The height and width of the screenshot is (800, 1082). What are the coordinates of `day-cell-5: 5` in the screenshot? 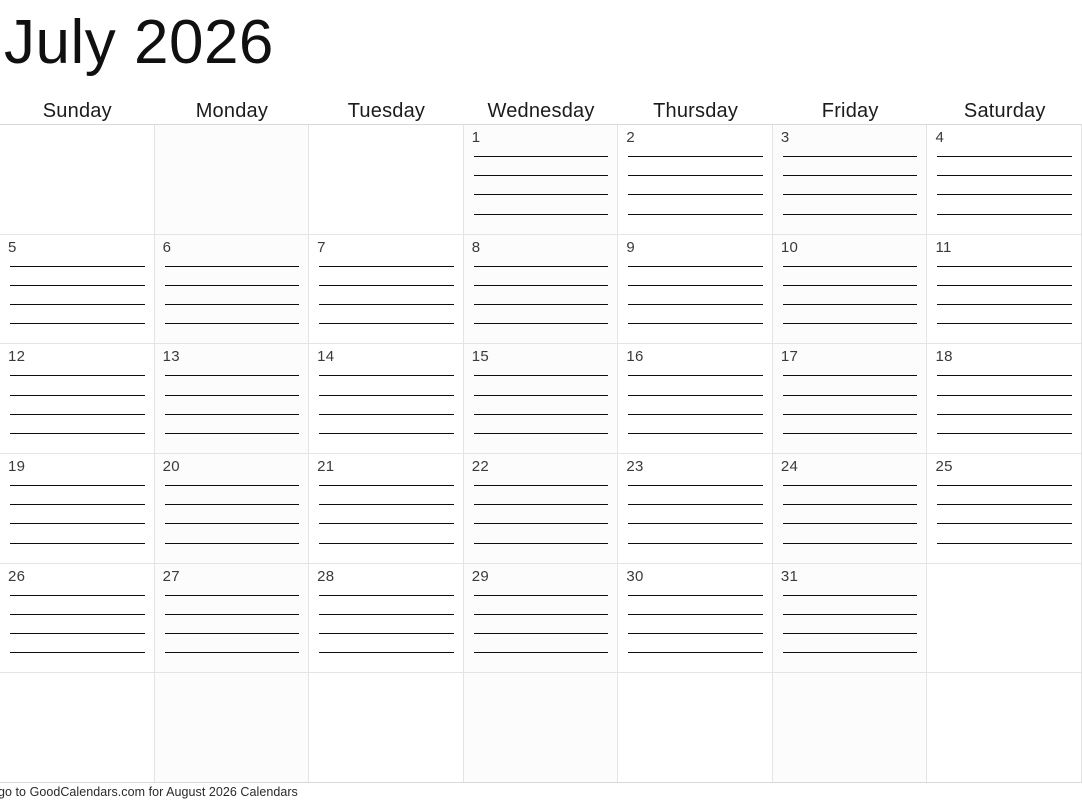 It's located at (77, 289).